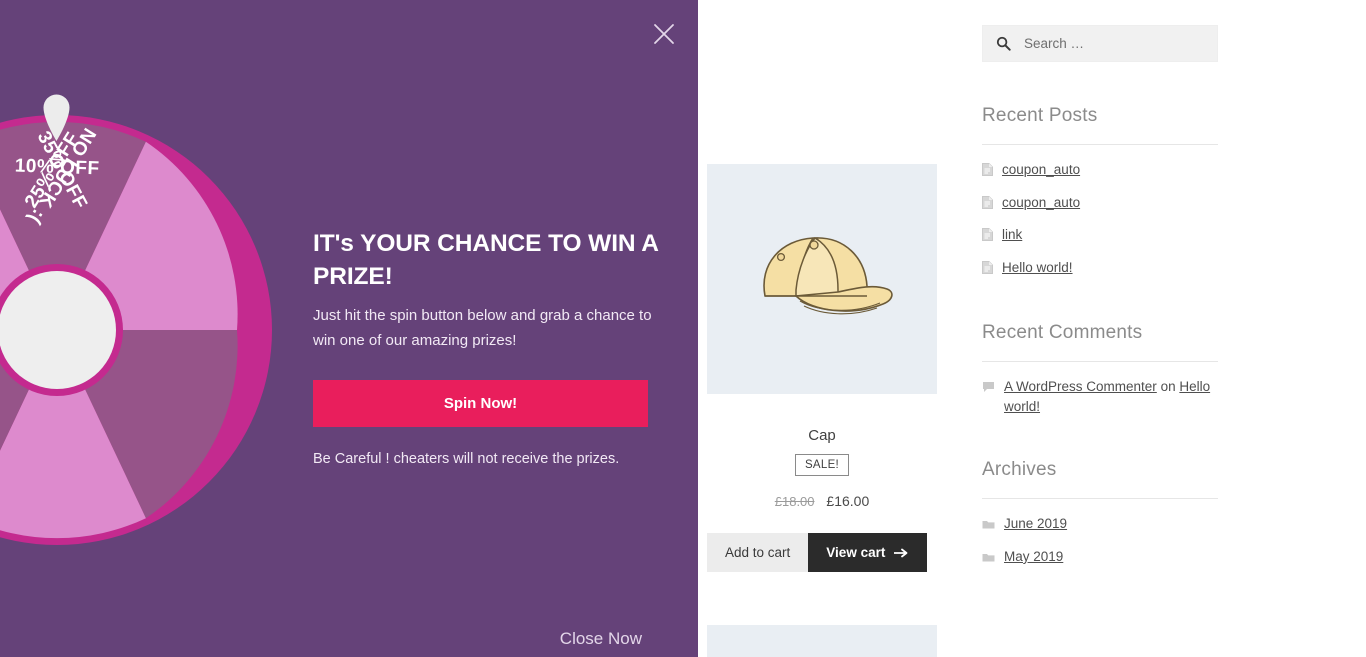 This screenshot has width=1366, height=657. Describe the element at coordinates (1168, 387) in the screenshot. I see `comment-connector: on` at that location.